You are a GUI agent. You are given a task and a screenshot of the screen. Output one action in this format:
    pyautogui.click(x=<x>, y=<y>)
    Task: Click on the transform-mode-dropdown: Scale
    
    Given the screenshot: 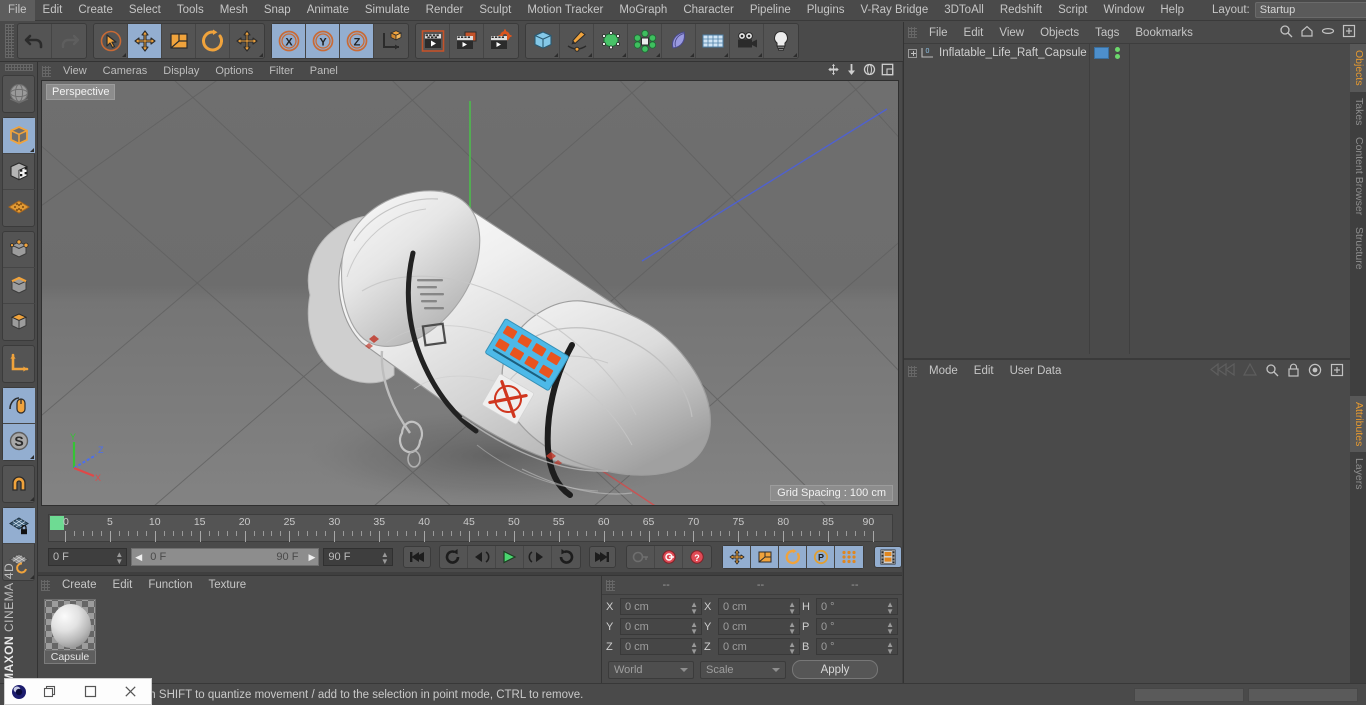 What is the action you would take?
    pyautogui.click(x=743, y=669)
    